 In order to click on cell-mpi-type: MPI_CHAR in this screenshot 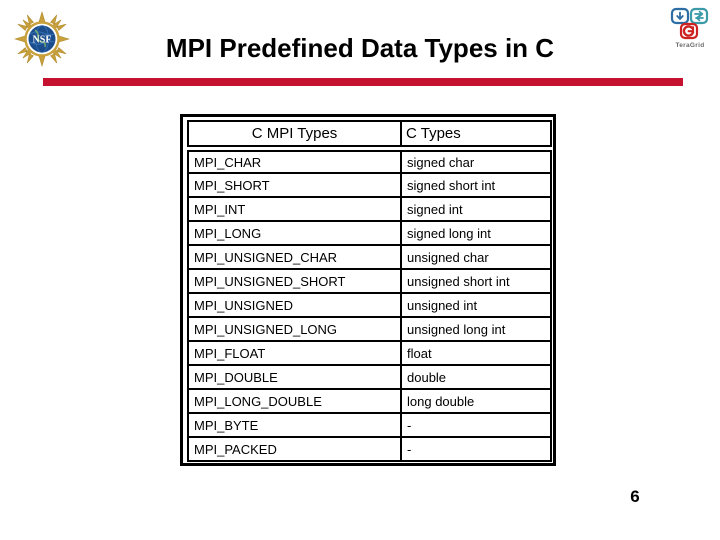, I will do `click(293, 162)`.